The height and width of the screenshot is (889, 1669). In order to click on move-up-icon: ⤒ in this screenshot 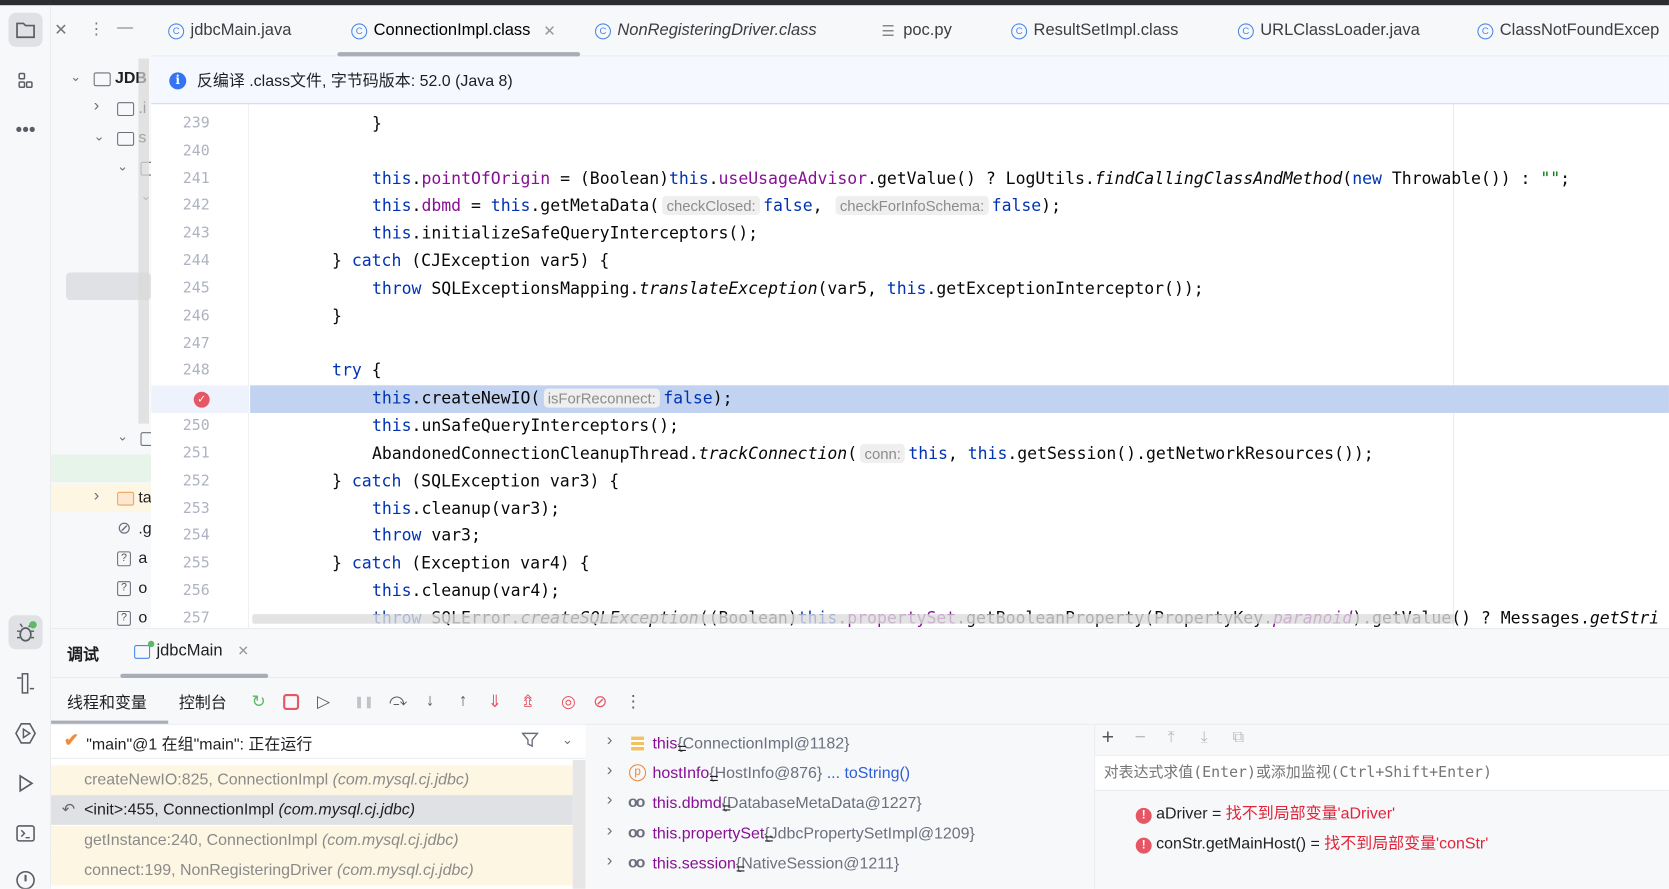, I will do `click(1171, 737)`.